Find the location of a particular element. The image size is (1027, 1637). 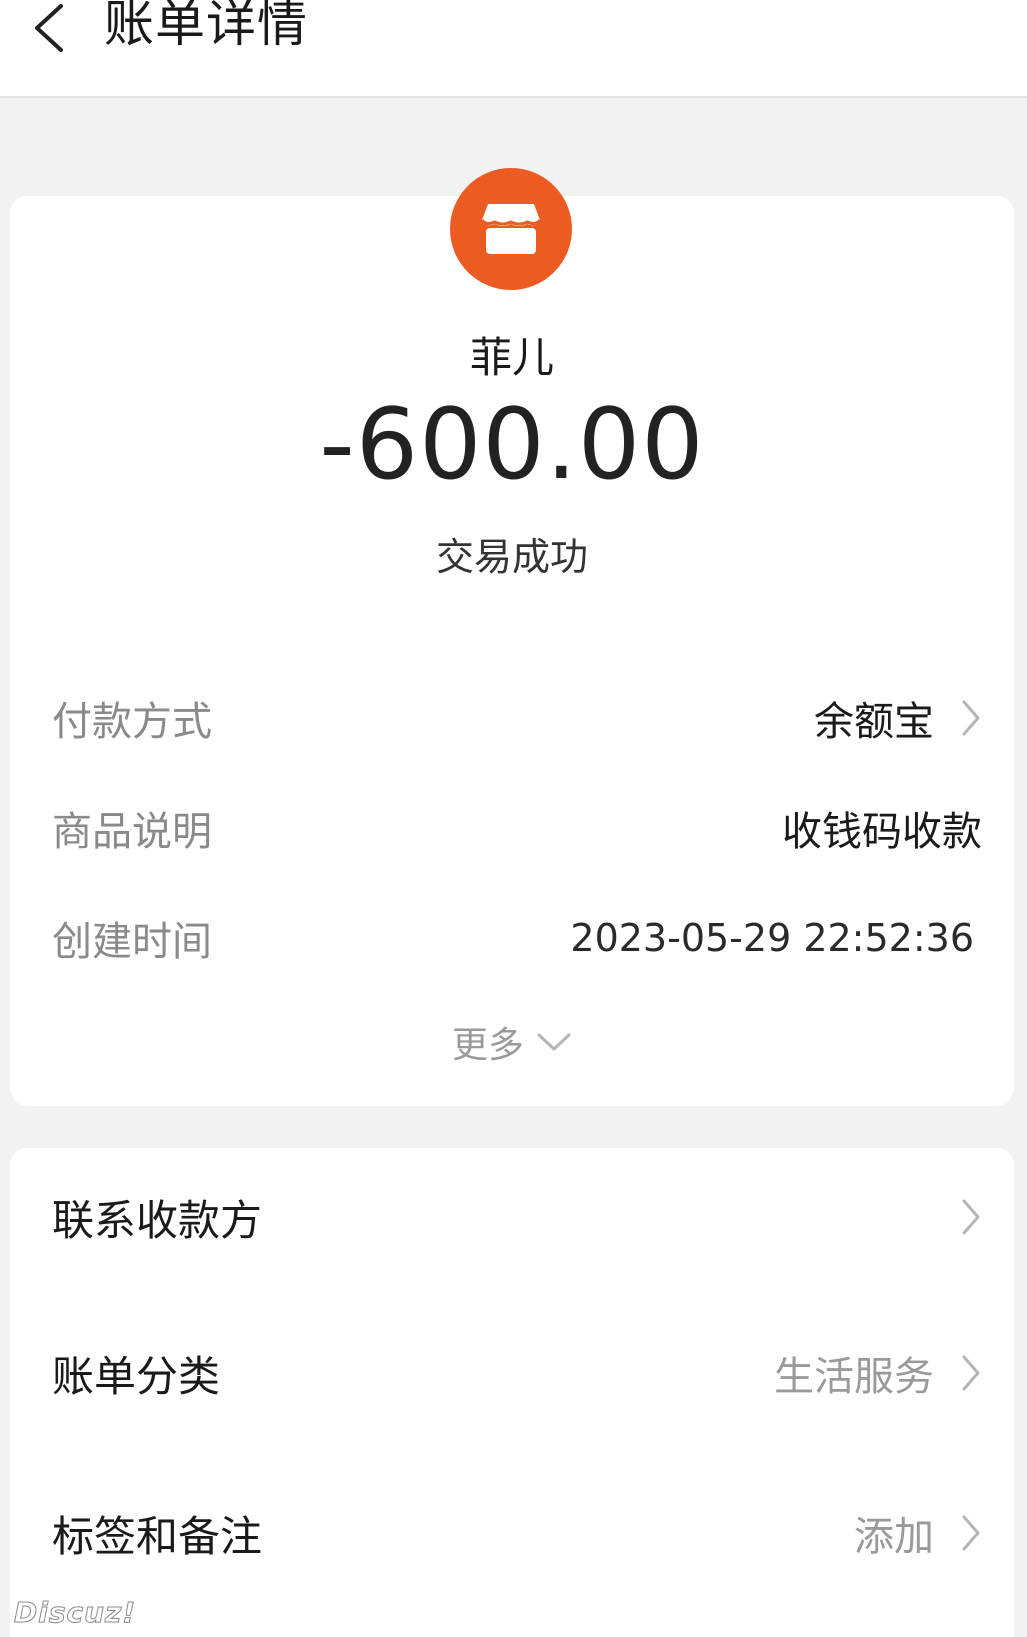

payment-method-label: 付款方式 is located at coordinates (132, 722).